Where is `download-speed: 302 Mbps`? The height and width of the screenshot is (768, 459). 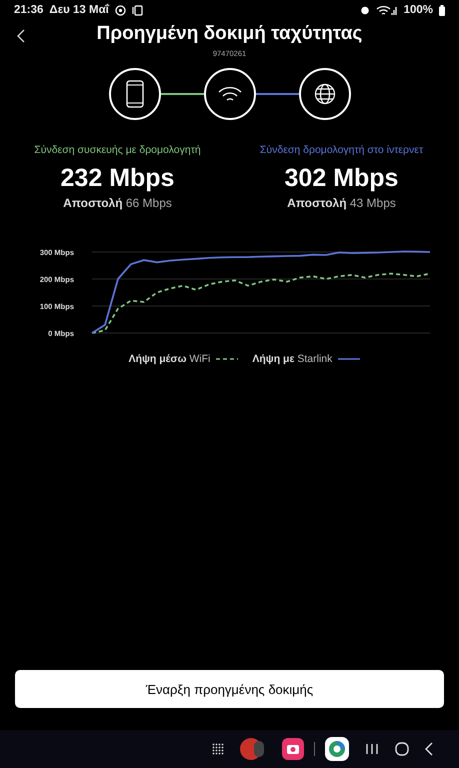
download-speed: 302 Mbps is located at coordinates (341, 178).